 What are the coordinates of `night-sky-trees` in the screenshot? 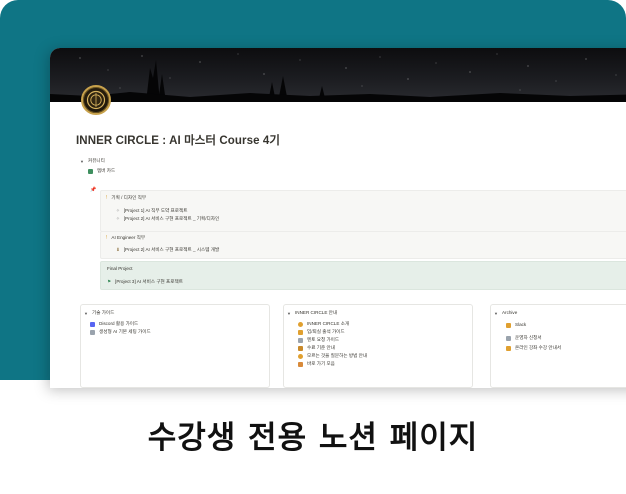 It's located at (338, 77).